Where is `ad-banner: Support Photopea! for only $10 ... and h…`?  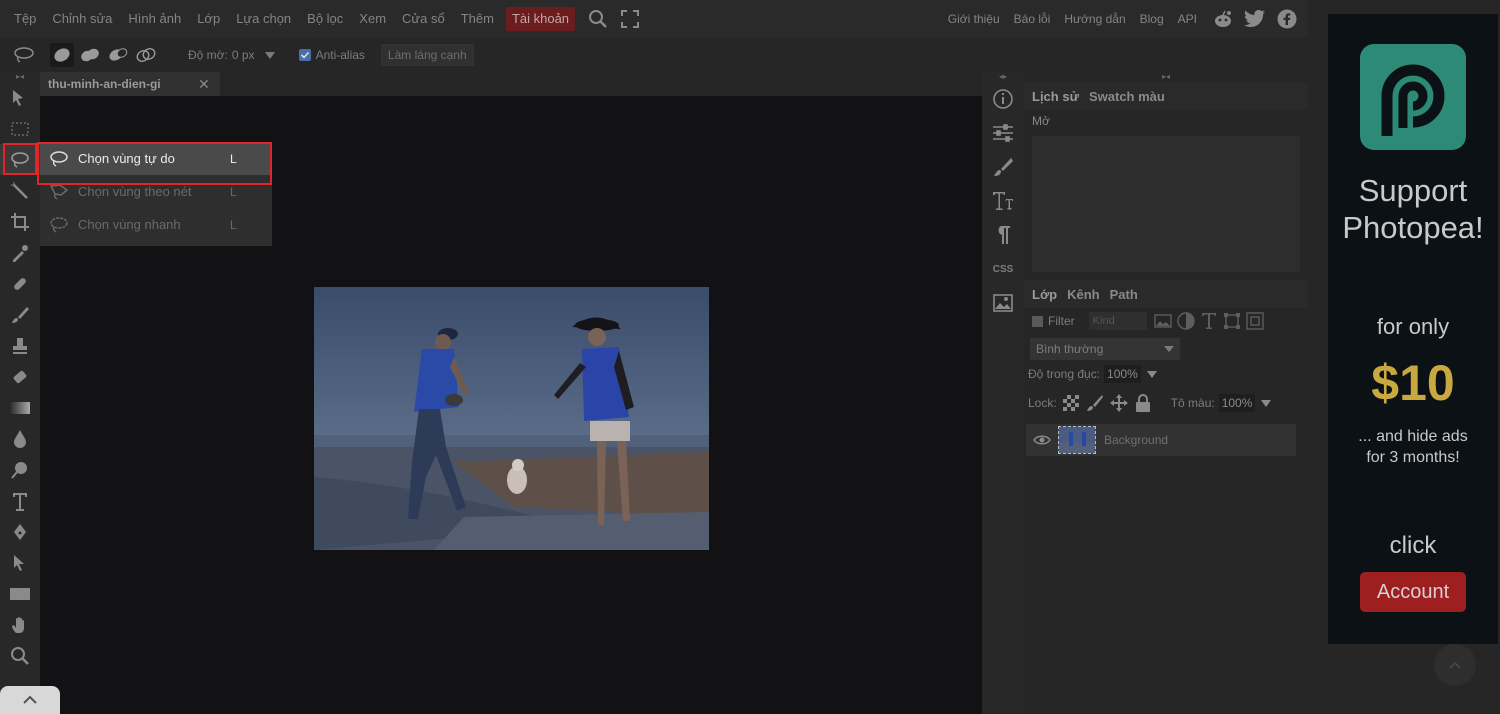
ad-banner: Support Photopea! for only $10 ... and h… is located at coordinates (1413, 329).